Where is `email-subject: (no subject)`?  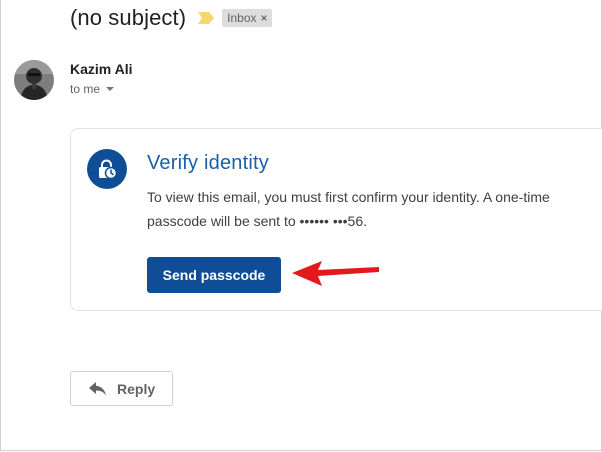
email-subject: (no subject) is located at coordinates (128, 17).